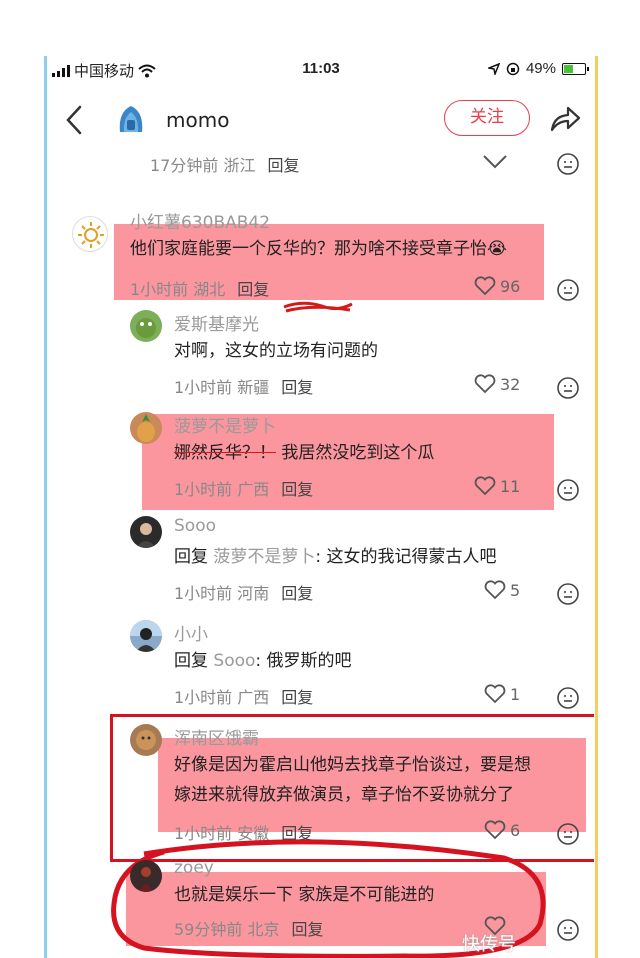 The width and height of the screenshot is (640, 958). What do you see at coordinates (406, 557) in the screenshot?
I see `comment-text-part: : 这女的我记得蒙古人吧` at bounding box center [406, 557].